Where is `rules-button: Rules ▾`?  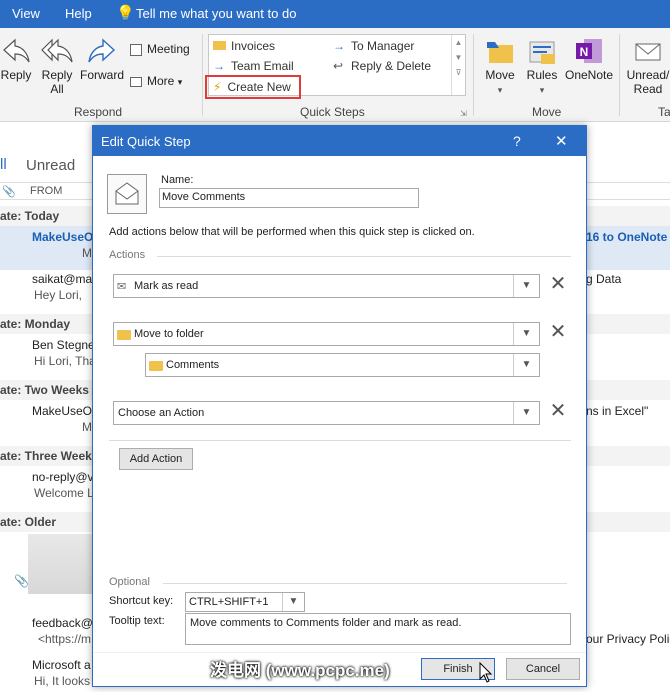 rules-button: Rules ▾ is located at coordinates (542, 66).